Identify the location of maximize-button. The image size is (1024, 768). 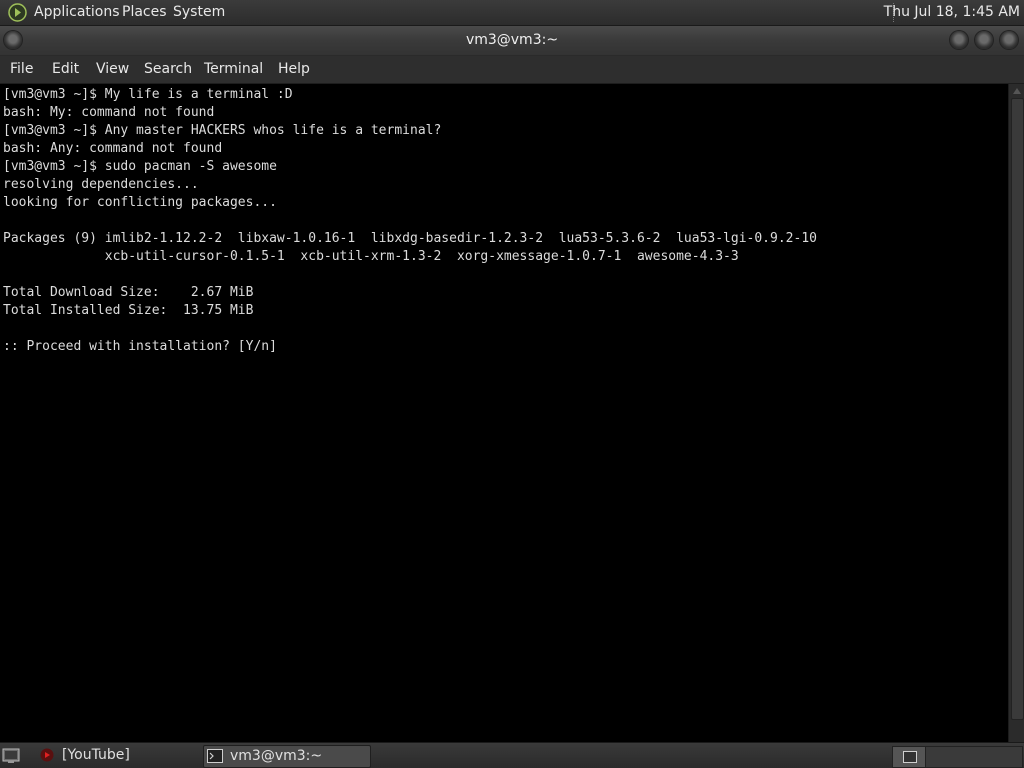
(984, 40).